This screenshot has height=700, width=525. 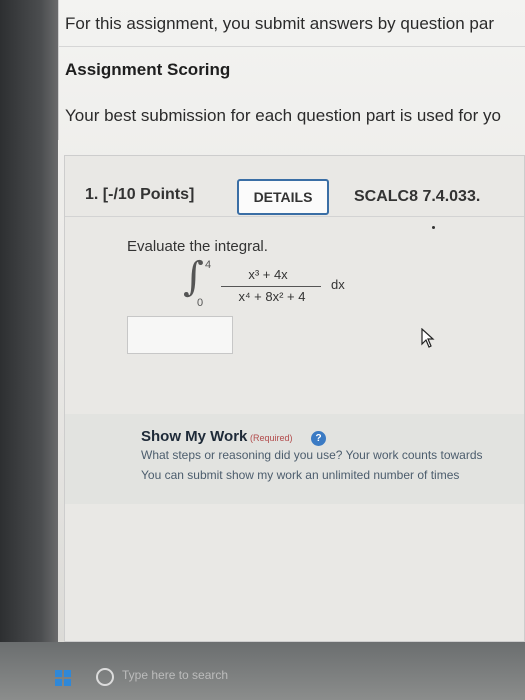 What do you see at coordinates (338, 284) in the screenshot?
I see `differential: dx` at bounding box center [338, 284].